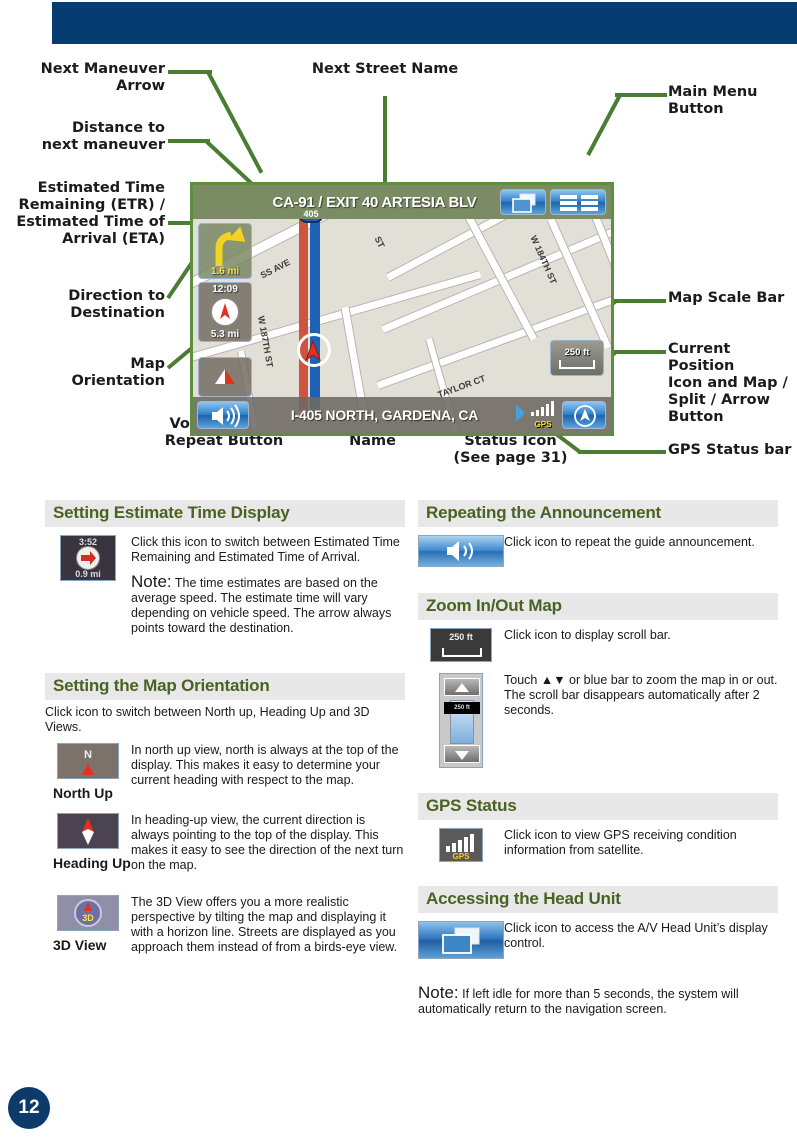 This screenshot has width=797, height=1142. What do you see at coordinates (92, 863) in the screenshot?
I see `heading-up-caption: Heading Up` at bounding box center [92, 863].